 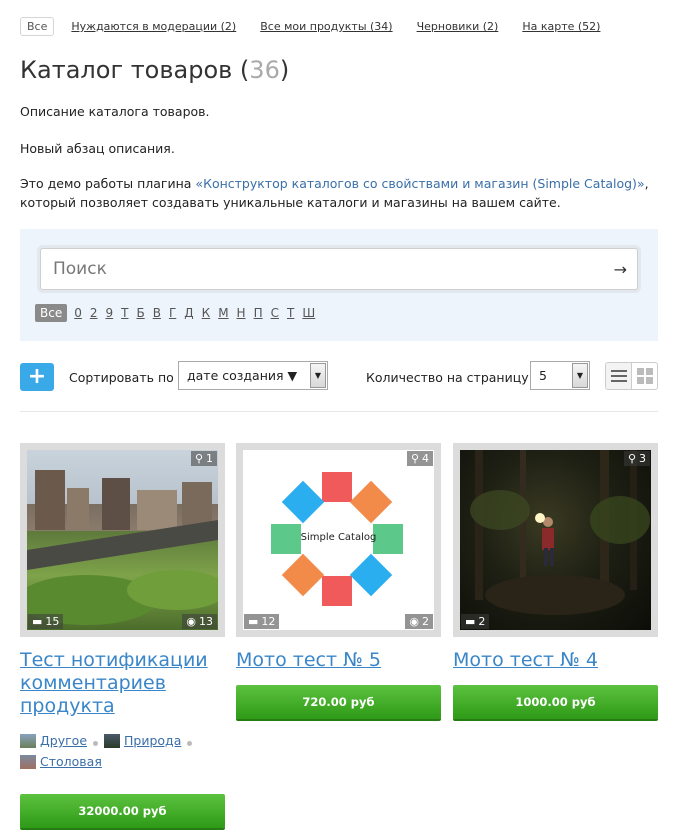 I want to click on letter-item: С, so click(x=275, y=313).